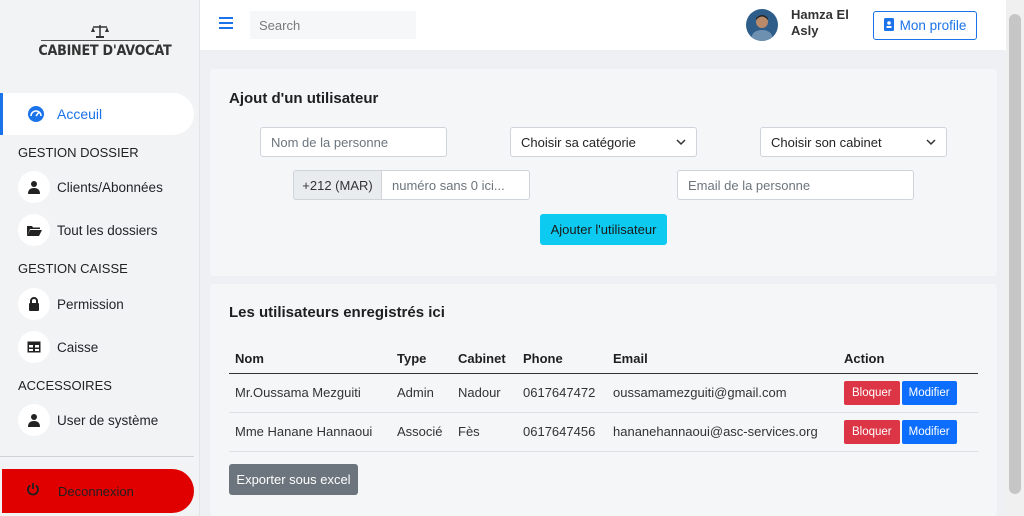 Image resolution: width=1024 pixels, height=516 pixels. I want to click on cell-cabinet: Nadour, so click(484, 393).